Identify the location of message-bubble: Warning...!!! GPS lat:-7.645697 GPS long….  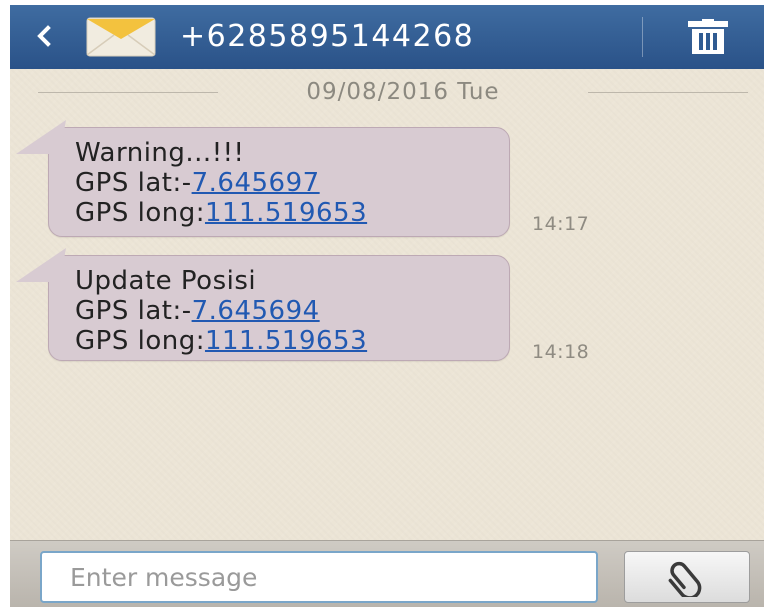
(279, 182).